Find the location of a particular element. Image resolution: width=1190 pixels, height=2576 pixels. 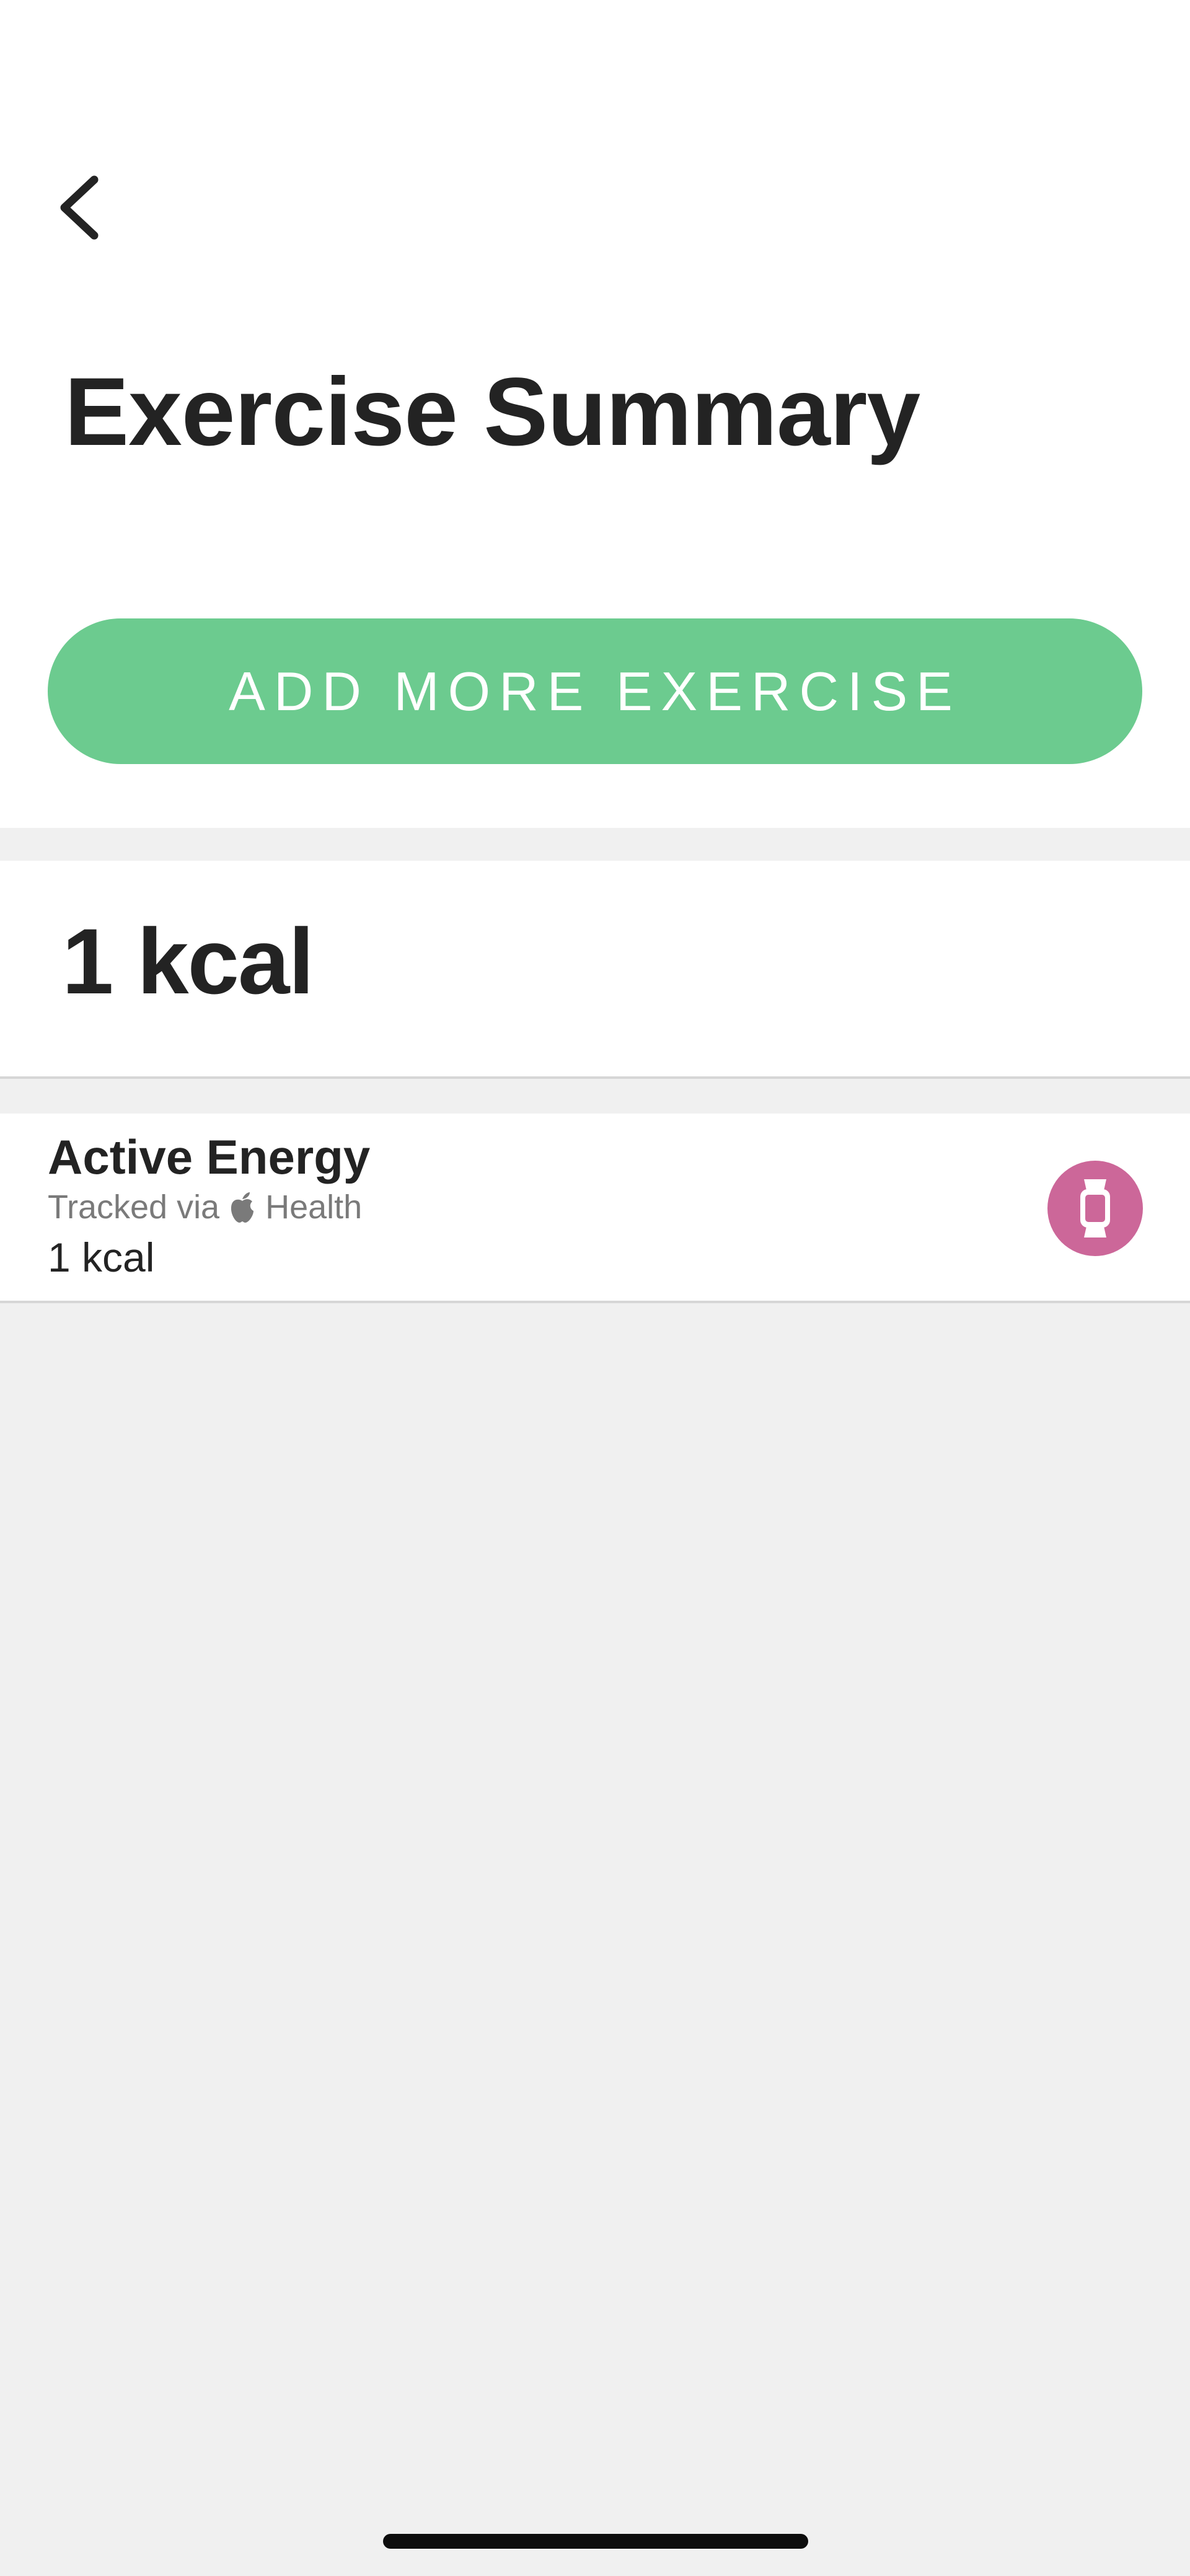

chevron-left-icon is located at coordinates (79, 207).